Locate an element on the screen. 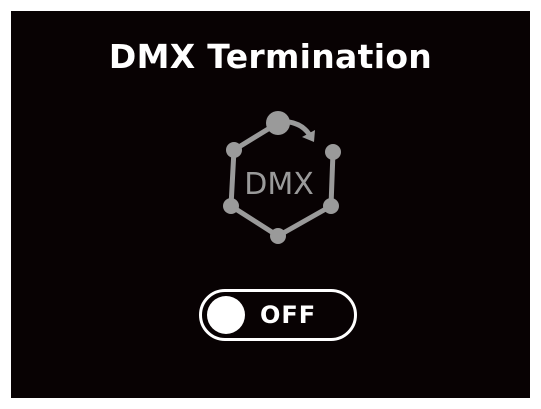 This screenshot has height=409, width=541. toggle-knob is located at coordinates (226, 315).